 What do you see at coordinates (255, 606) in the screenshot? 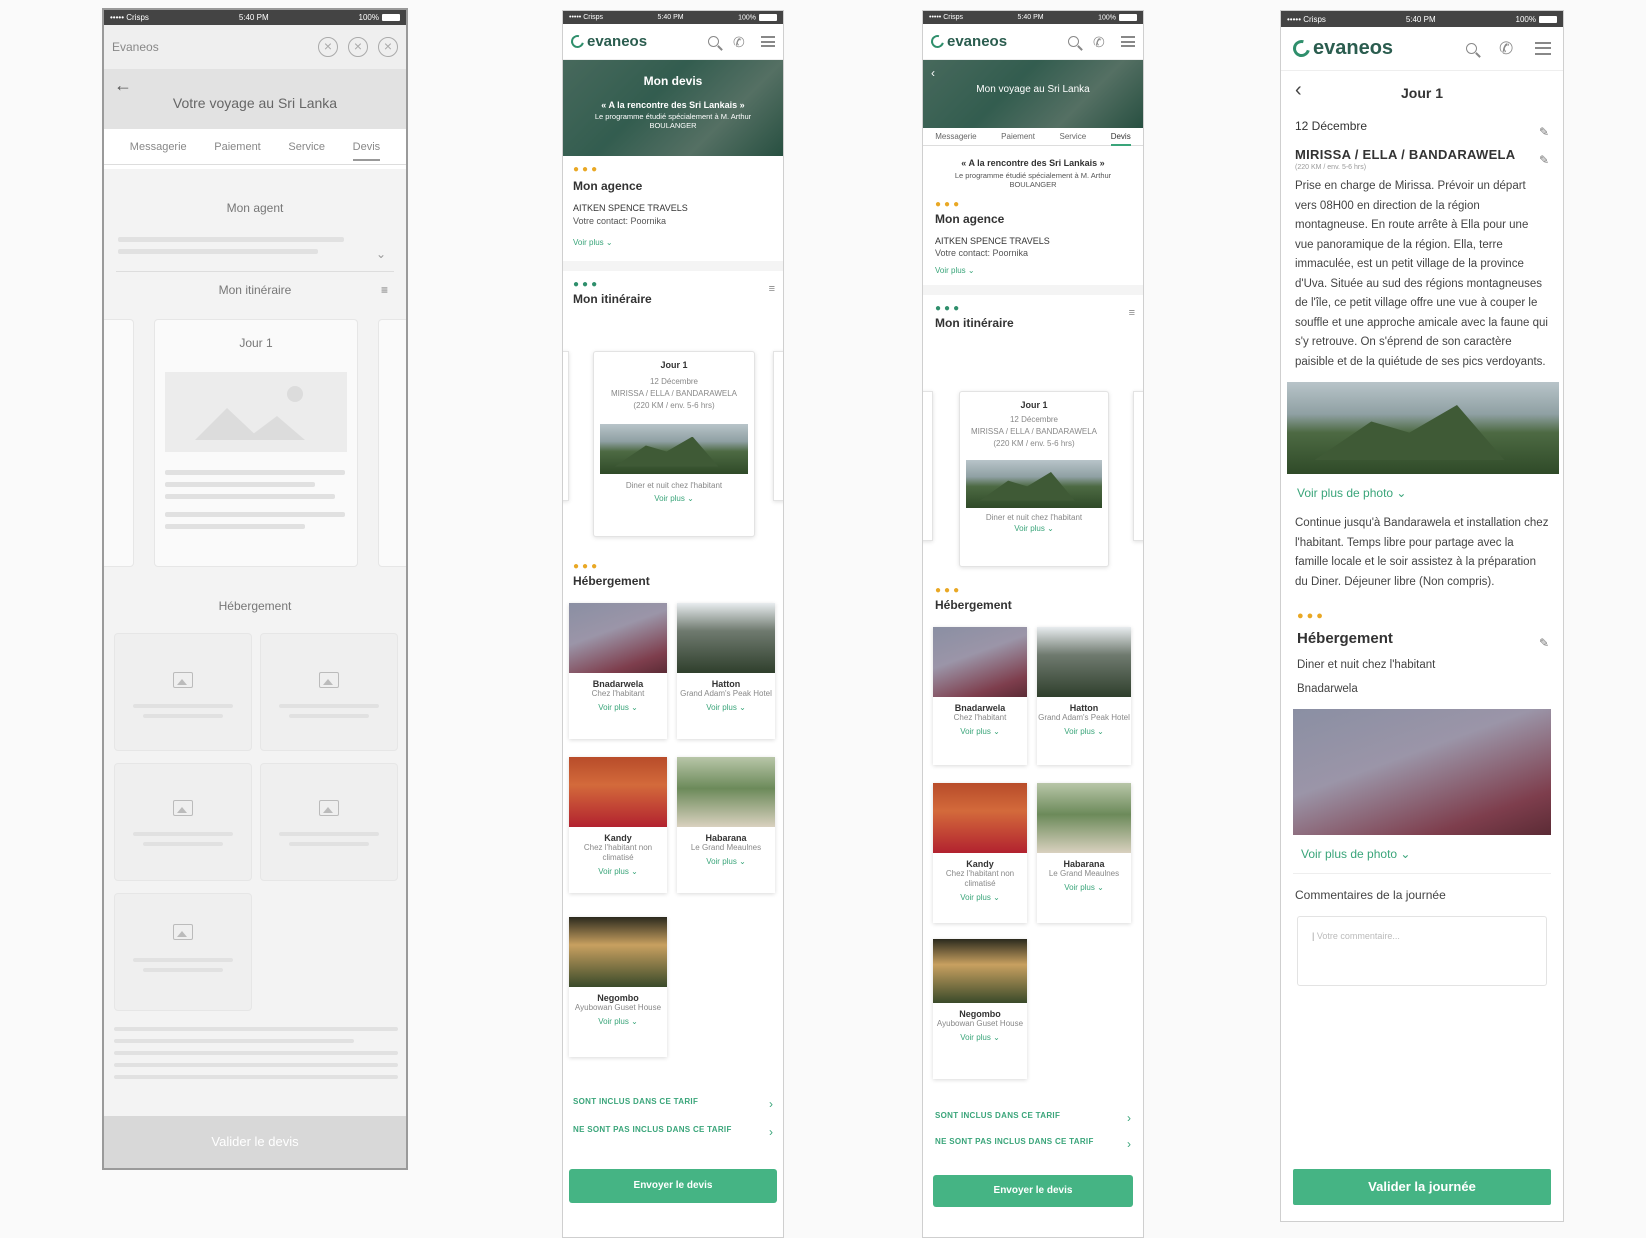
I see `section-accommodation-title: Hébergement` at bounding box center [255, 606].